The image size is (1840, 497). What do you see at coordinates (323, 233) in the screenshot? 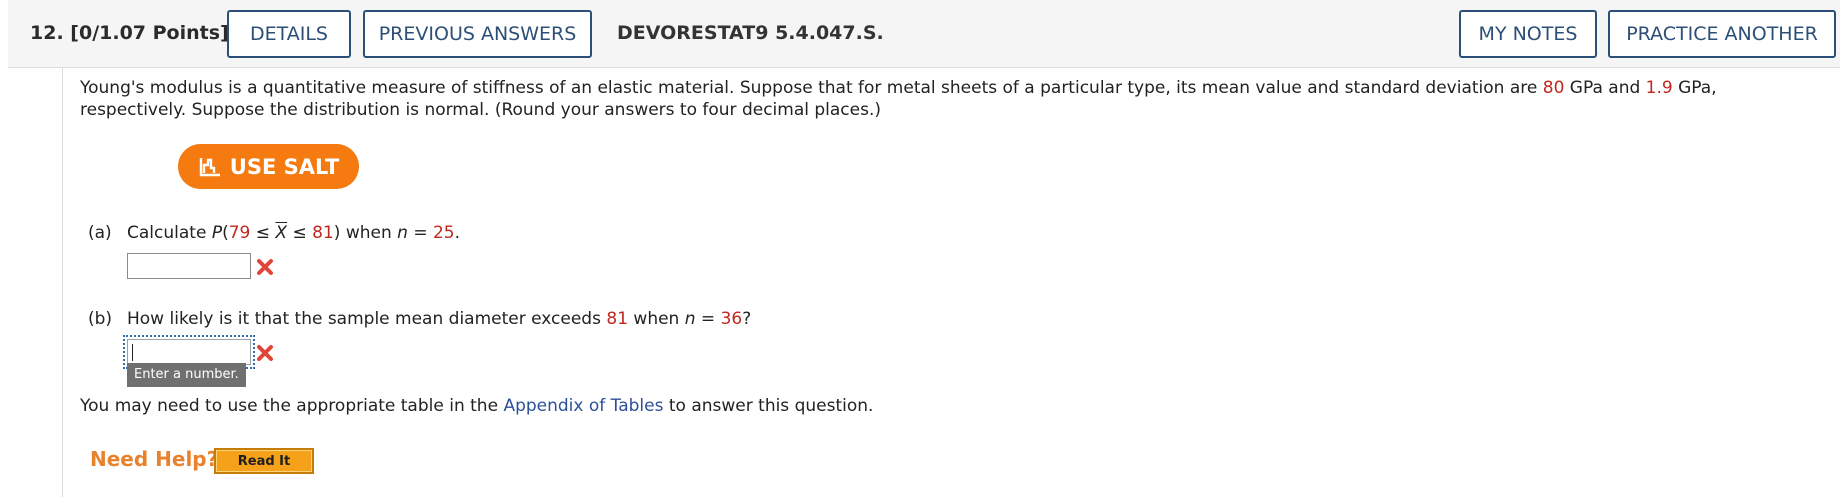
I see `upper-bound: 81` at bounding box center [323, 233].